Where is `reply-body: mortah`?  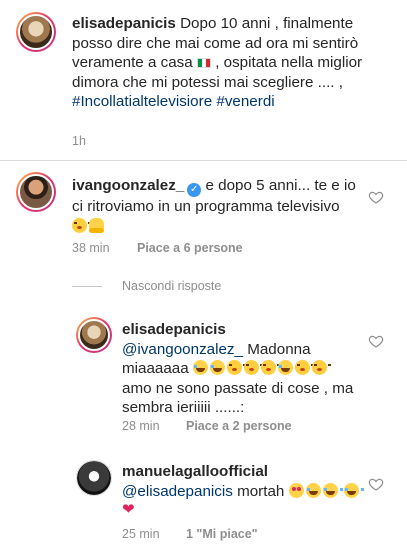 reply-body: mortah is located at coordinates (261, 491).